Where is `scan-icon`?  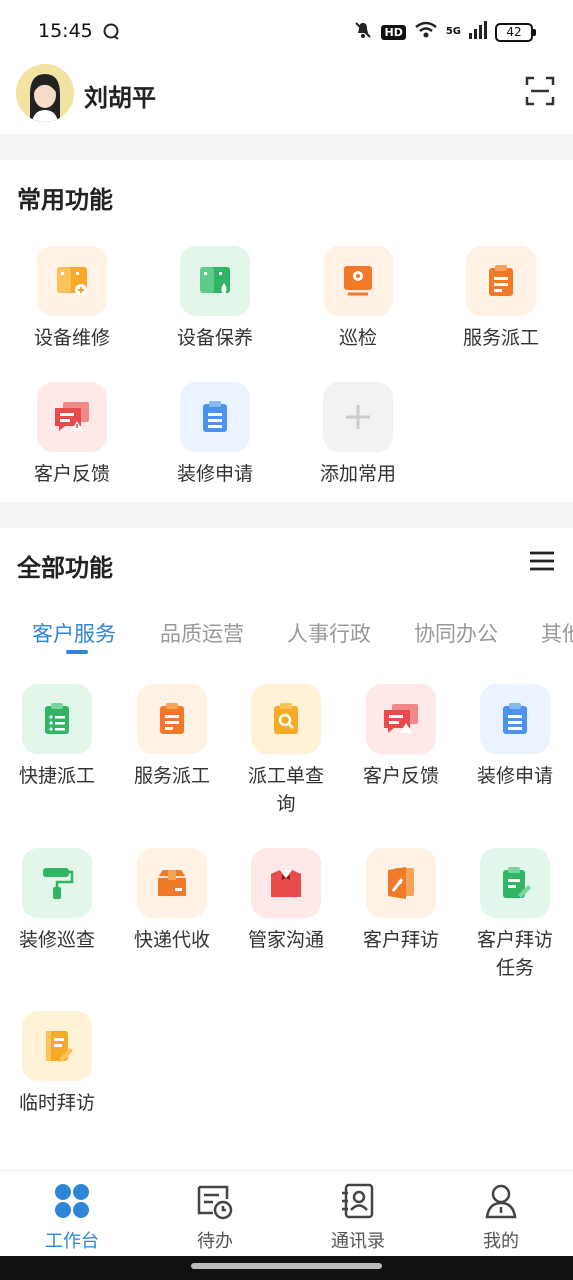 scan-icon is located at coordinates (540, 91).